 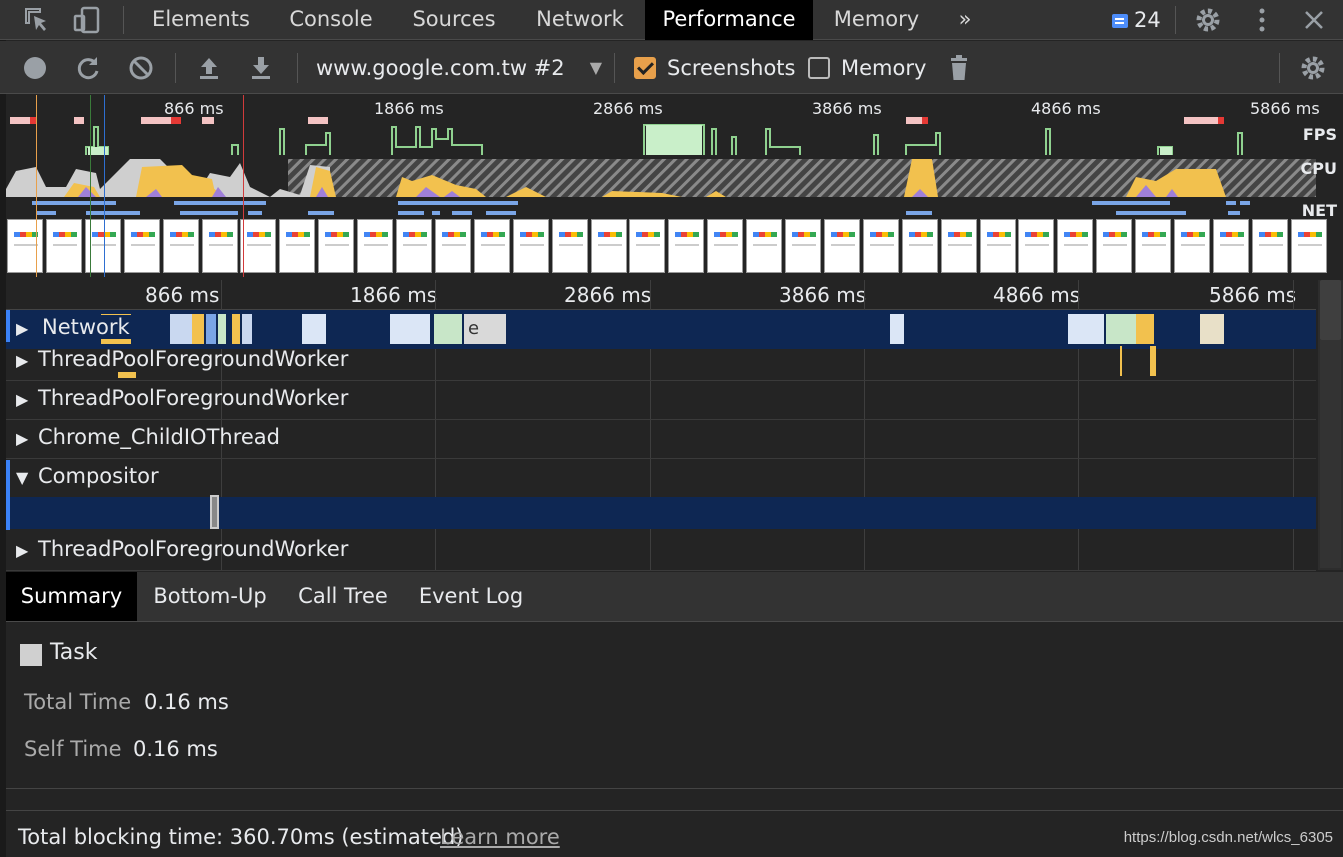 What do you see at coordinates (580, 20) in the screenshot?
I see `tab-network: Network` at bounding box center [580, 20].